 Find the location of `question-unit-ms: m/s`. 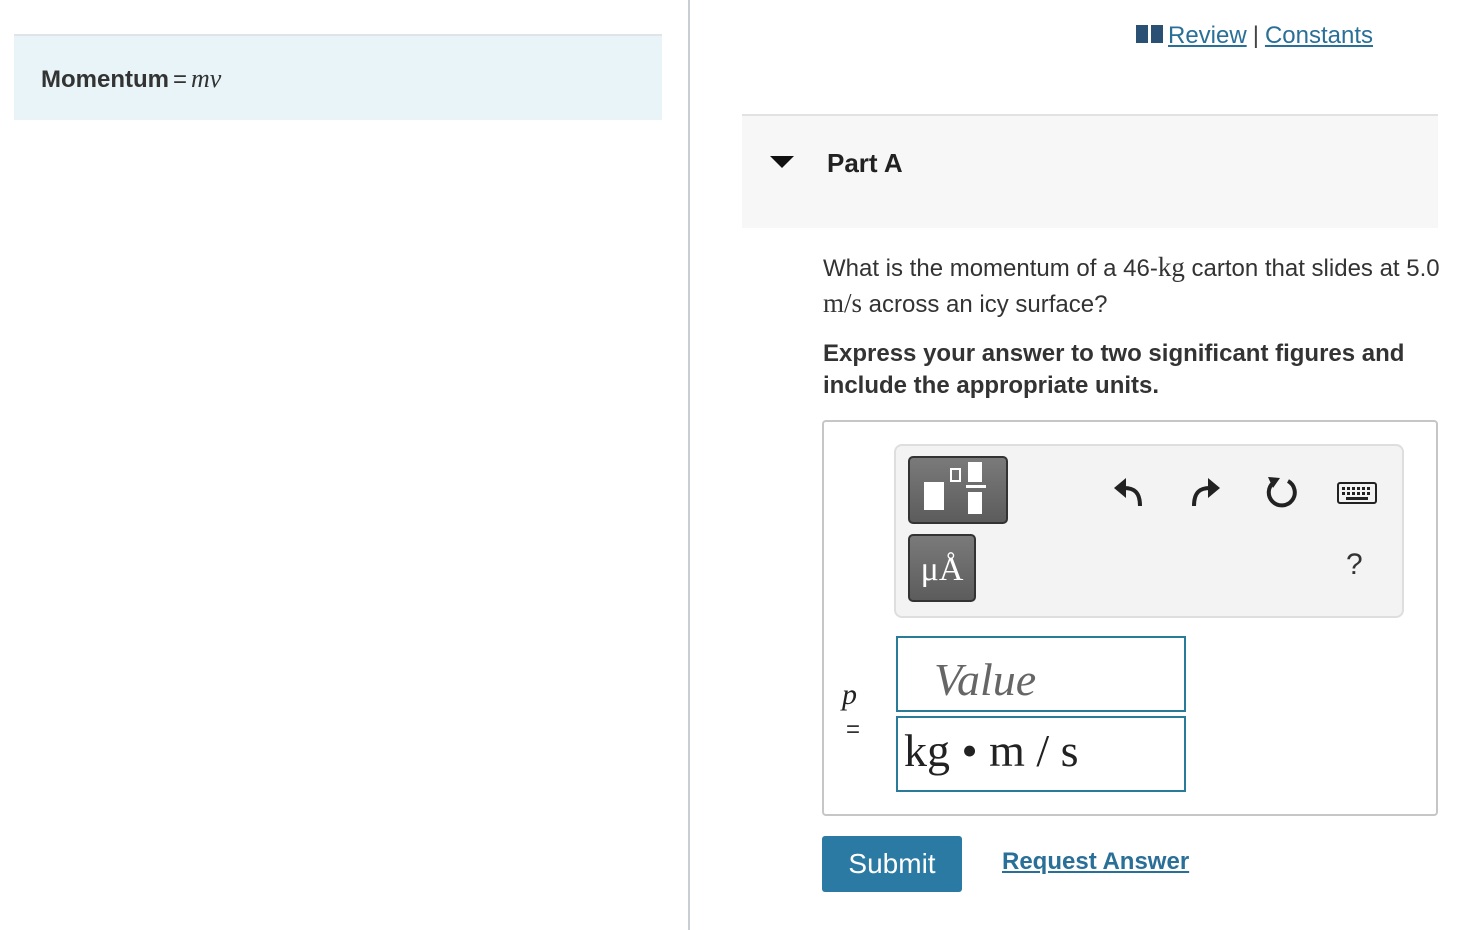

question-unit-ms: m/s is located at coordinates (843, 303).